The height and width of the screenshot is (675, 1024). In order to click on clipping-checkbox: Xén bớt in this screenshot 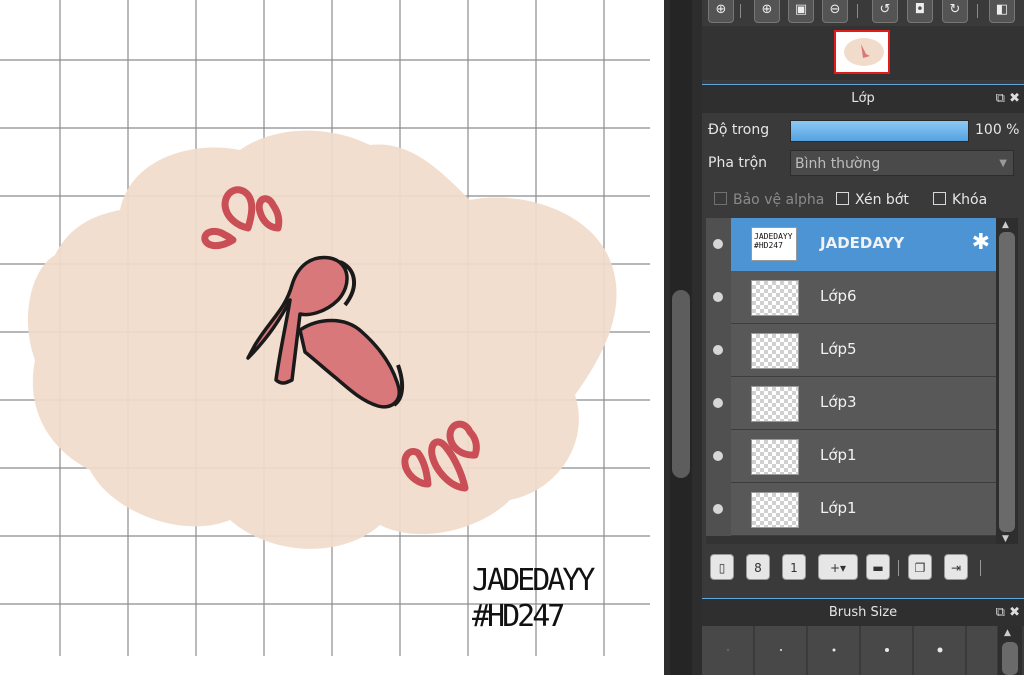, I will do `click(872, 200)`.